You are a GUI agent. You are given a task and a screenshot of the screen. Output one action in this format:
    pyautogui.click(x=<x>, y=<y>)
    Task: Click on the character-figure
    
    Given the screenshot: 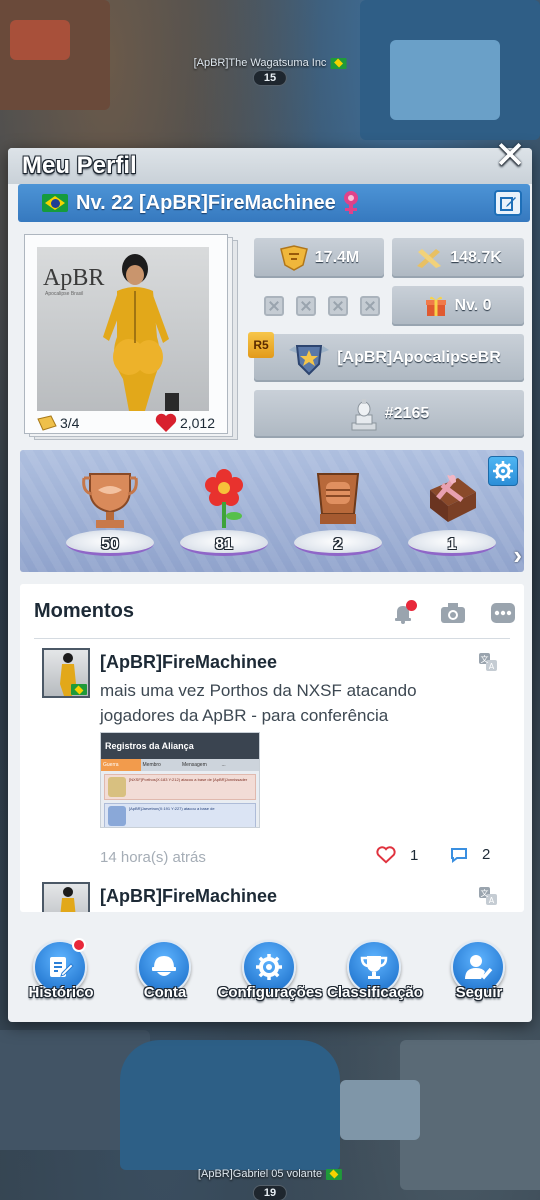 What is the action you would take?
    pyautogui.click(x=141, y=332)
    